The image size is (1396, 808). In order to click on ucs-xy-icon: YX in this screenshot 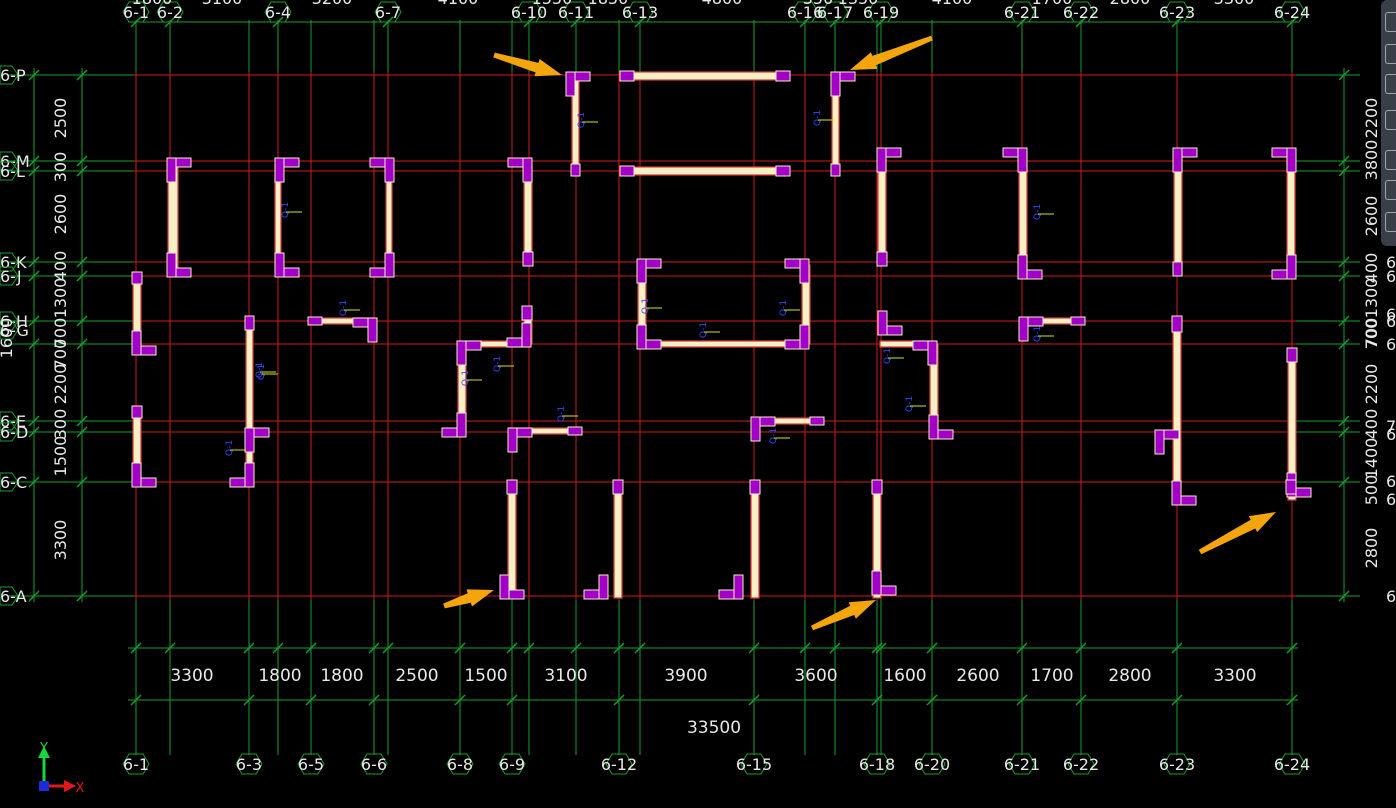, I will do `click(61, 768)`.